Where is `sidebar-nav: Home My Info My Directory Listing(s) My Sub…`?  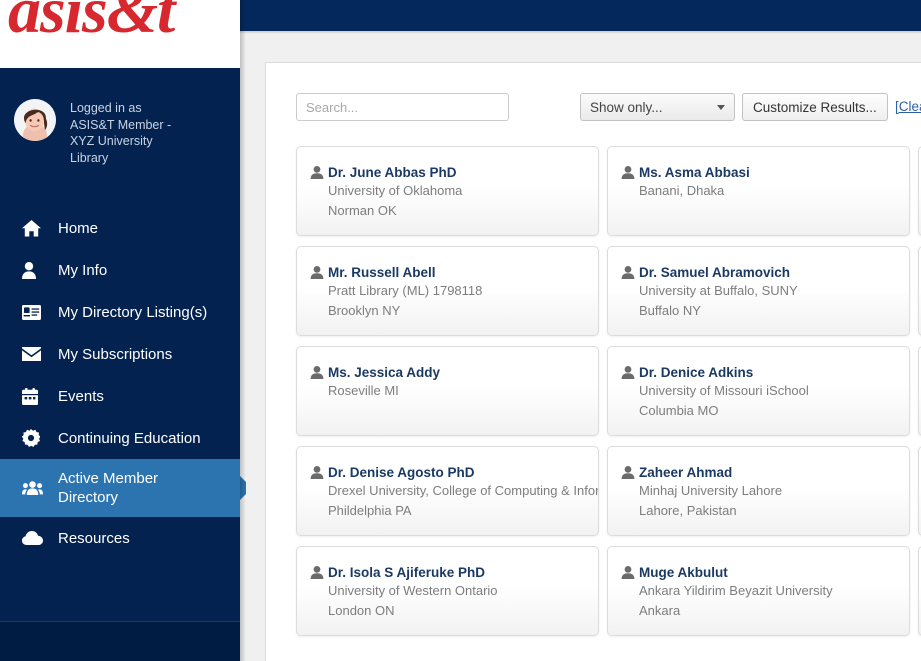
sidebar-nav: Home My Info My Directory Listing(s) My Sub… is located at coordinates (126, 383).